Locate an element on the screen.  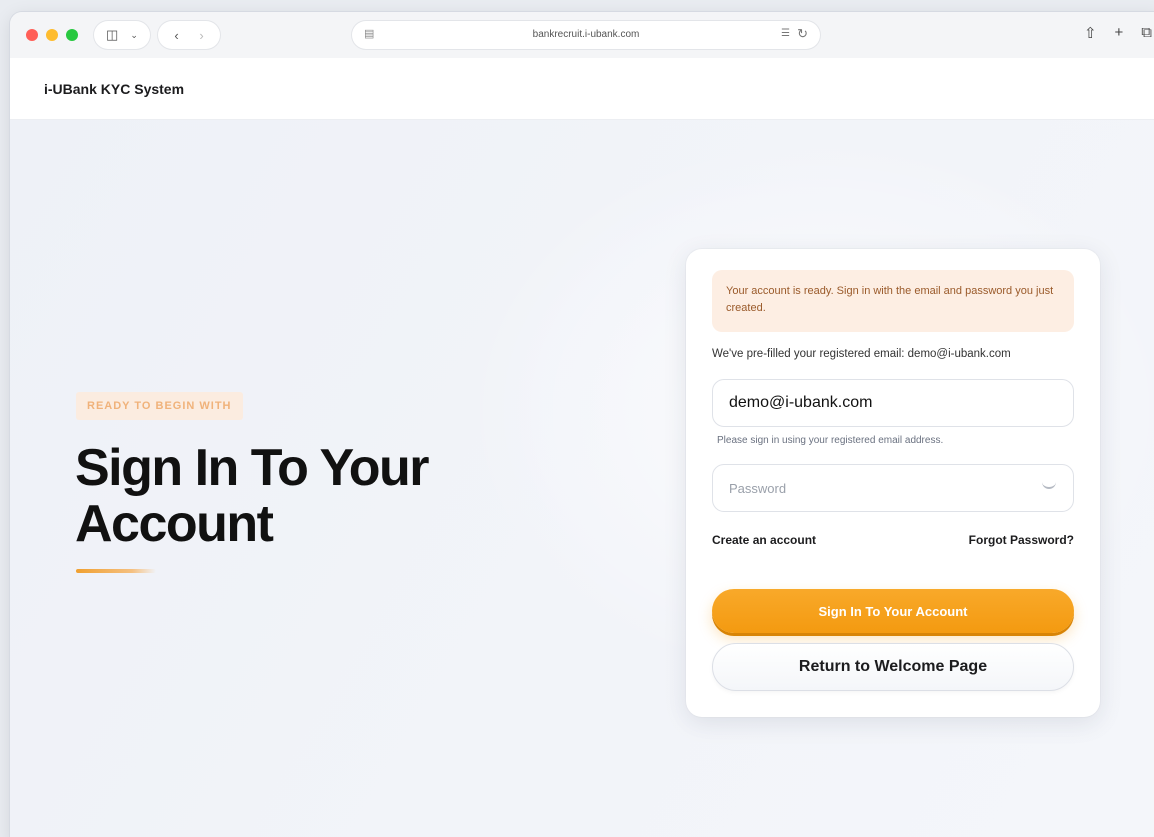
forgot-password-link: Forgot Password? is located at coordinates (1021, 540).